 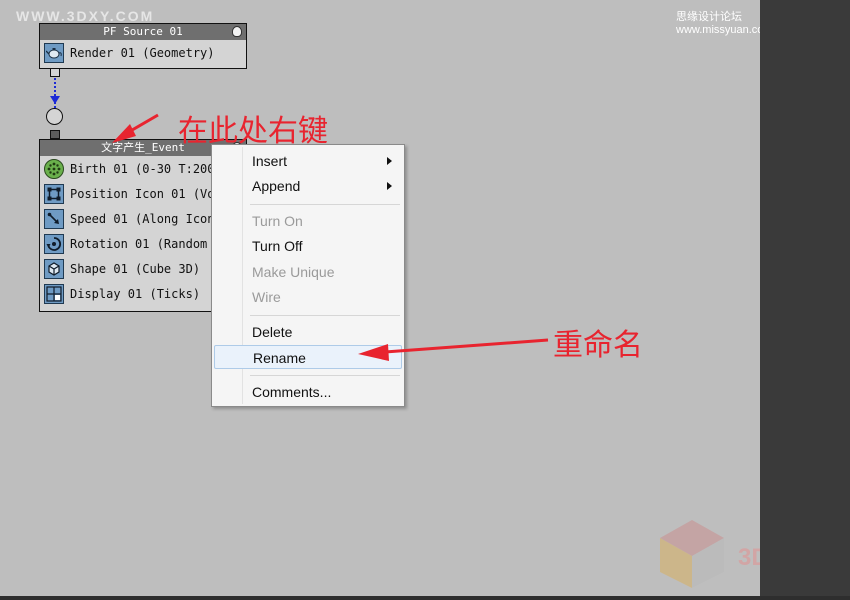 I want to click on arrow-to-rename, so click(x=453, y=349).